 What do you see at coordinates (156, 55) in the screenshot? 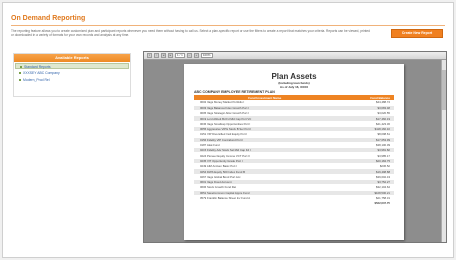
I see `print-icon: ▫` at bounding box center [156, 55].